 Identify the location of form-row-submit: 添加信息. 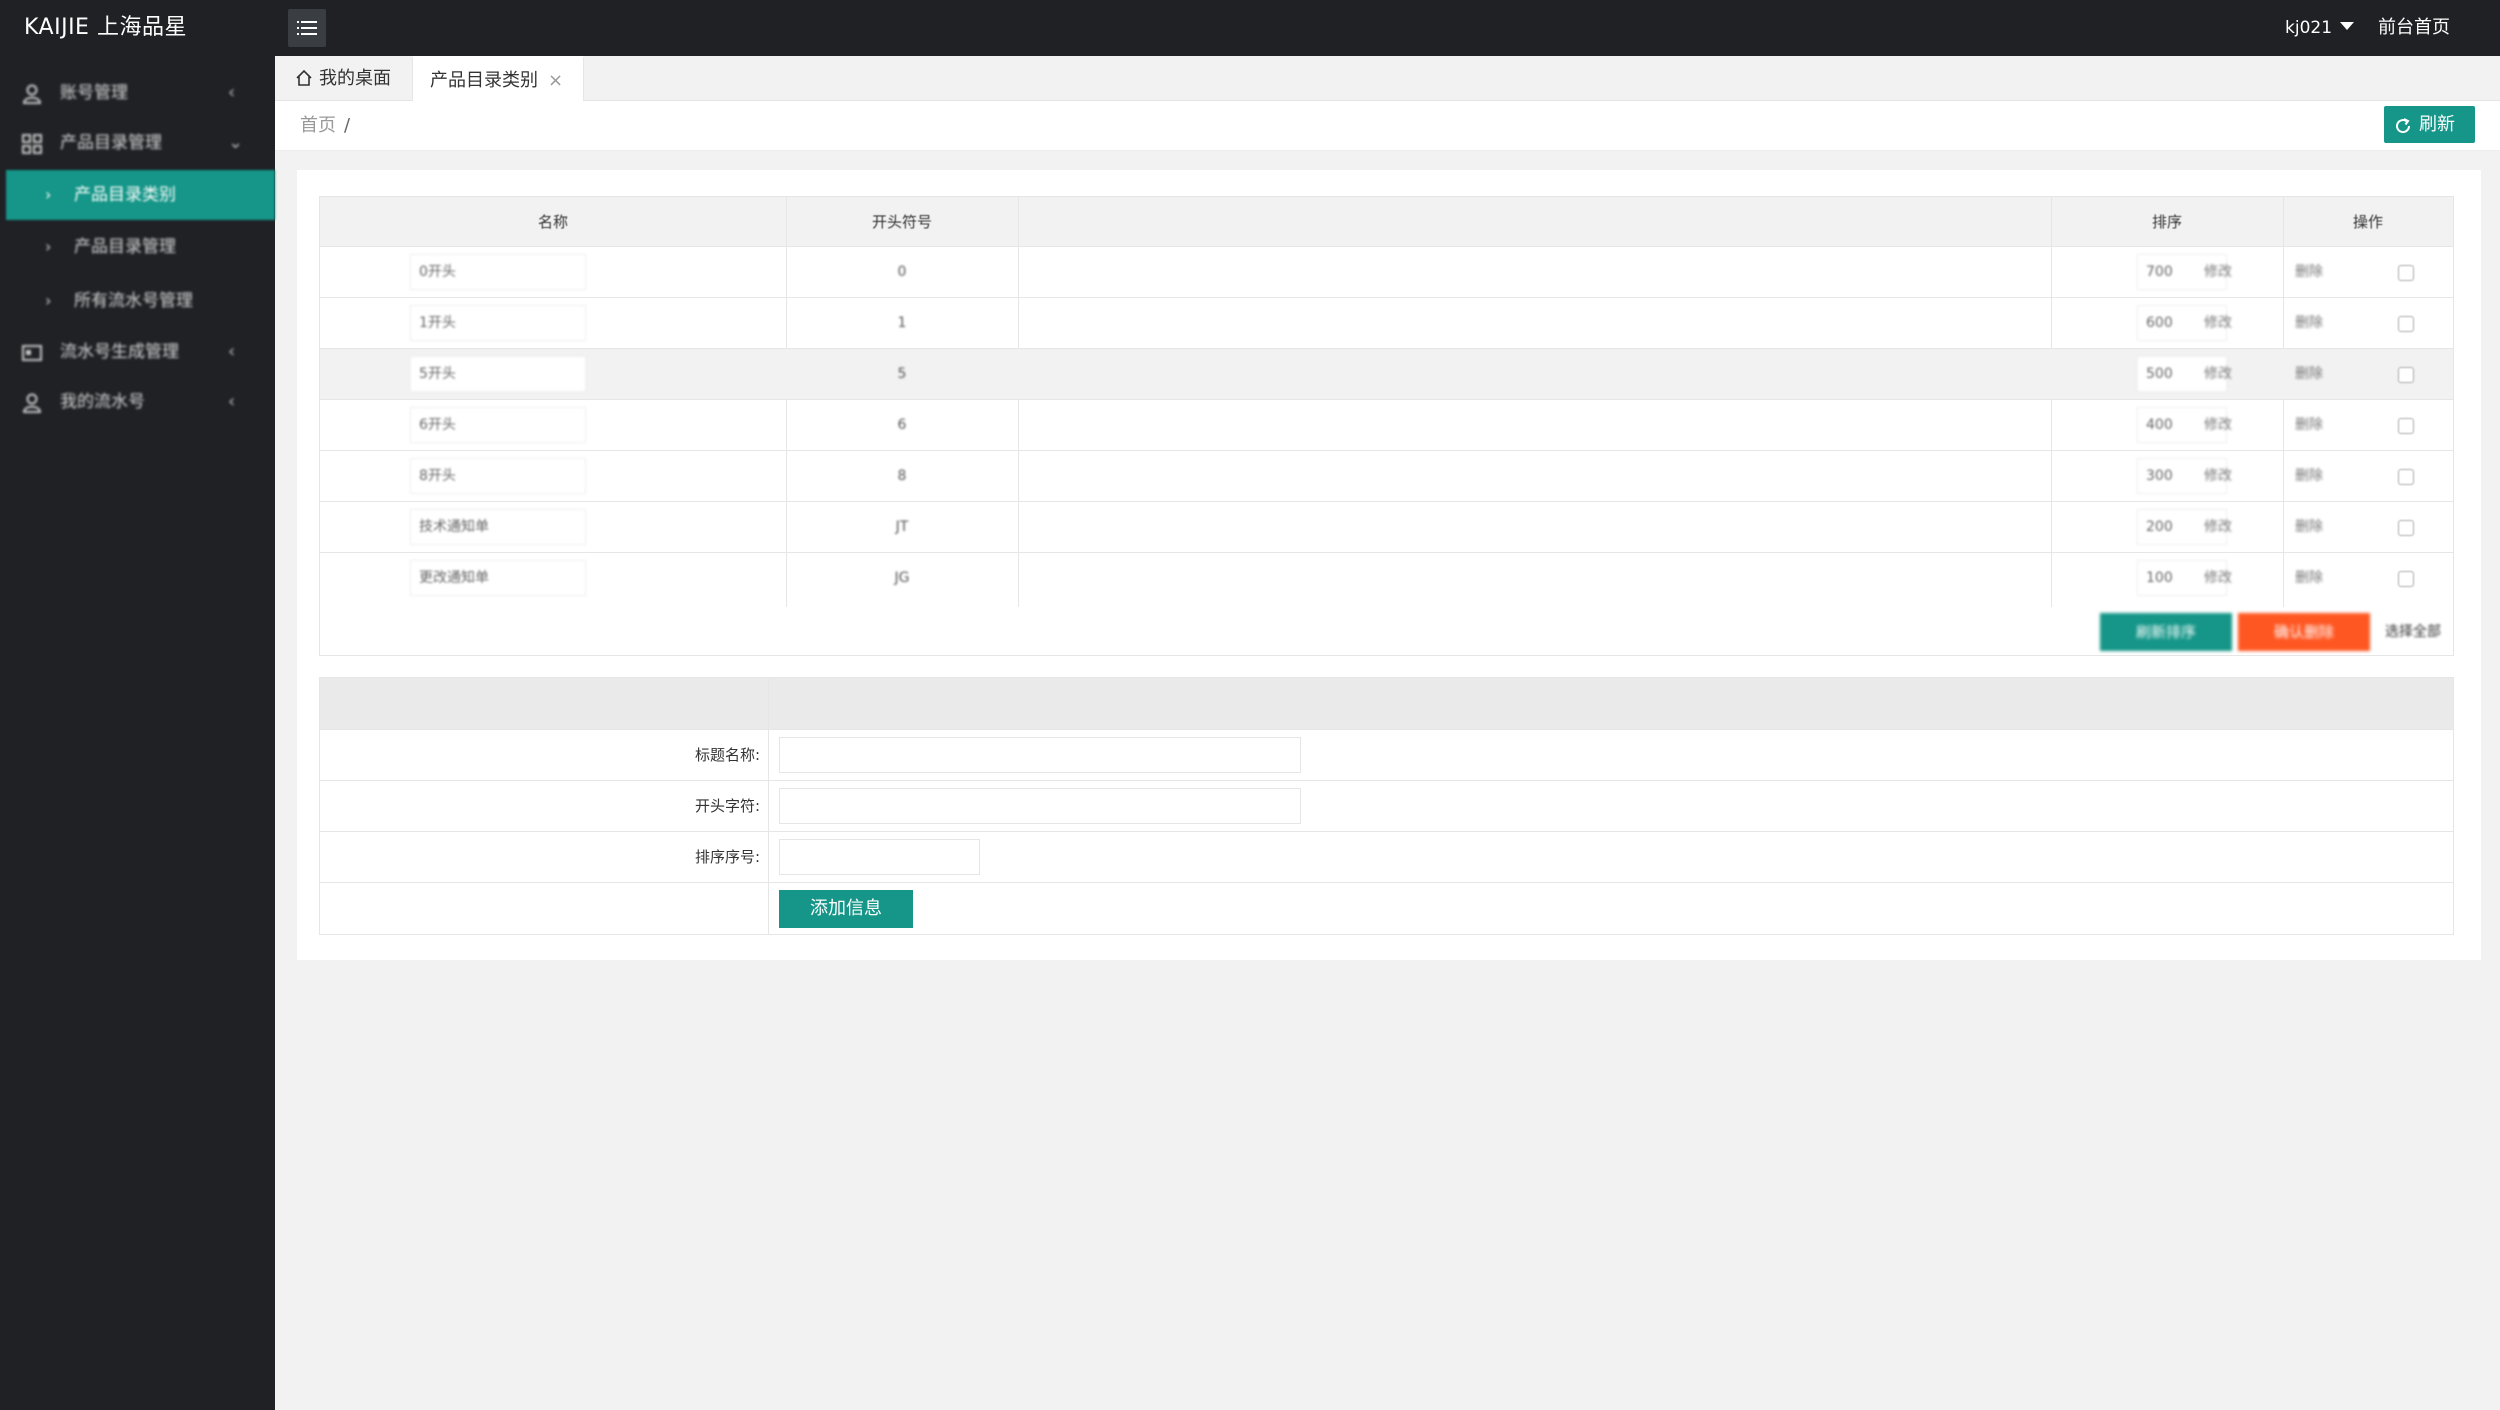
(1386, 908).